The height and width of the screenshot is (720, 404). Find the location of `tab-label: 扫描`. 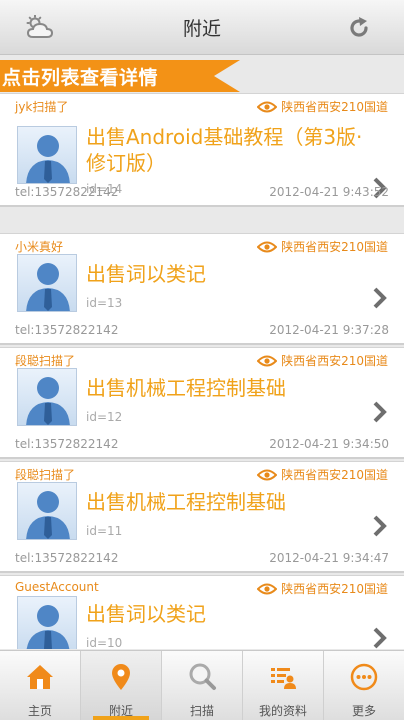

tab-label: 扫描 is located at coordinates (201, 711).